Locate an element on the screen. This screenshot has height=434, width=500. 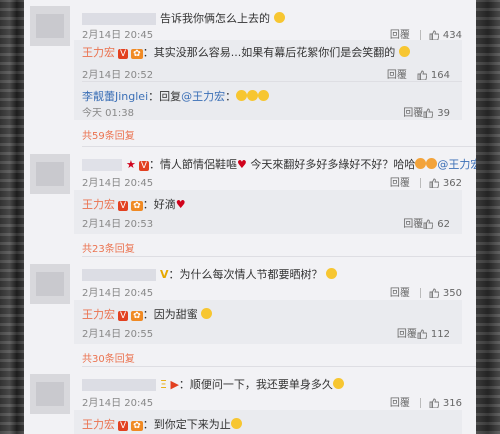
comment-text: 情人節情侶鞋嘔 is located at coordinates (199, 164).